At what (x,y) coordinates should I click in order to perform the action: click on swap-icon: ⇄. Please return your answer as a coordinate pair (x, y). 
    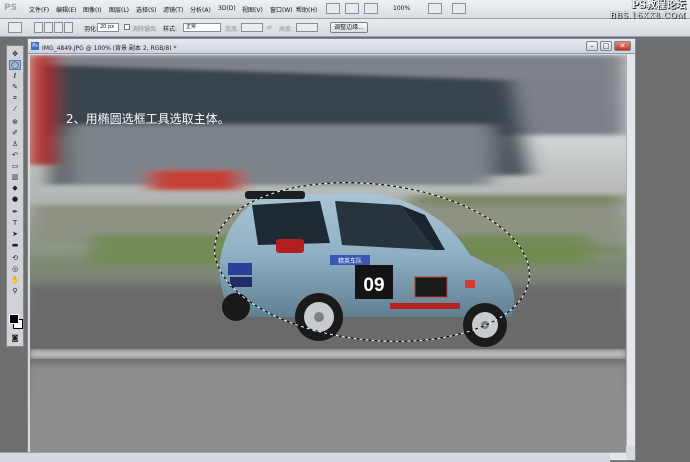
    Looking at the image, I should click on (269, 27).